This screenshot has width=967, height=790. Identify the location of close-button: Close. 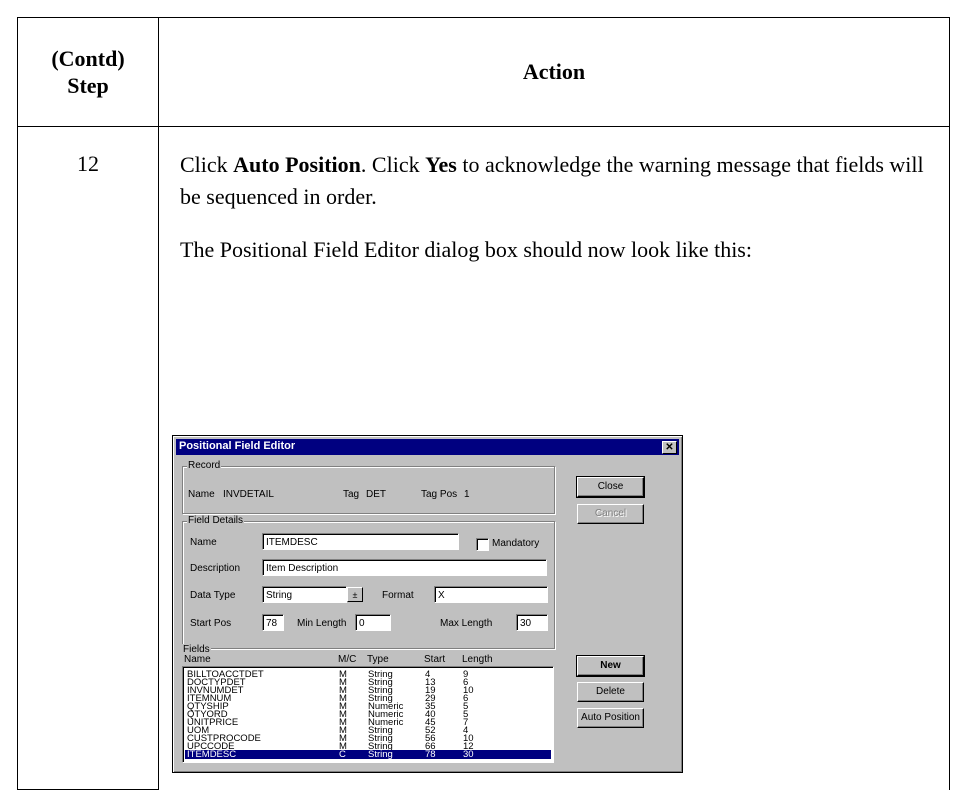
(610, 487).